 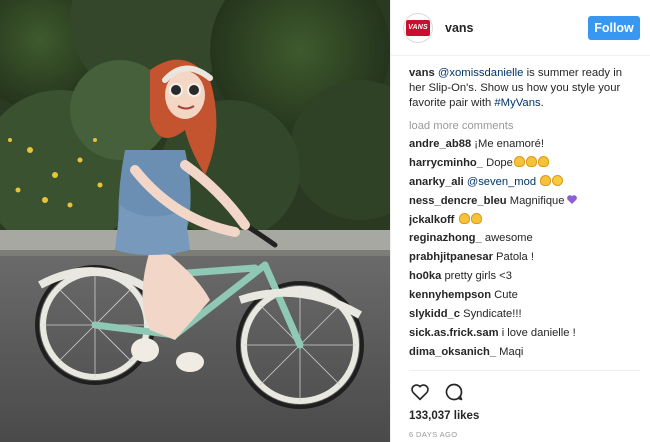 I want to click on comment-bubble-icon, so click(x=454, y=392).